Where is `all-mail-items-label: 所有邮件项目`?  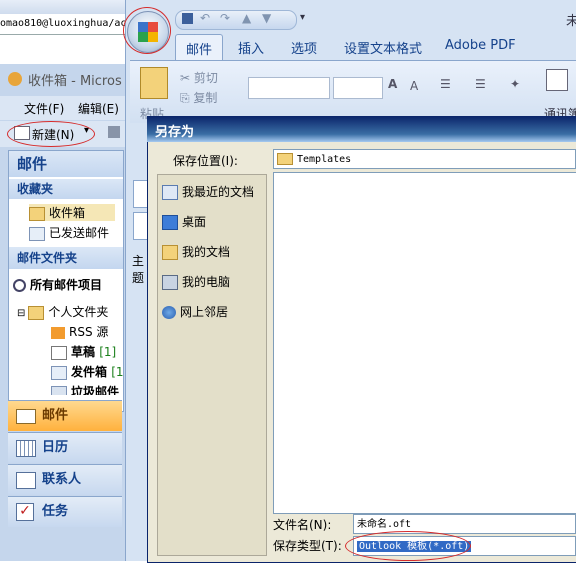 all-mail-items-label: 所有邮件项目 is located at coordinates (66, 285).